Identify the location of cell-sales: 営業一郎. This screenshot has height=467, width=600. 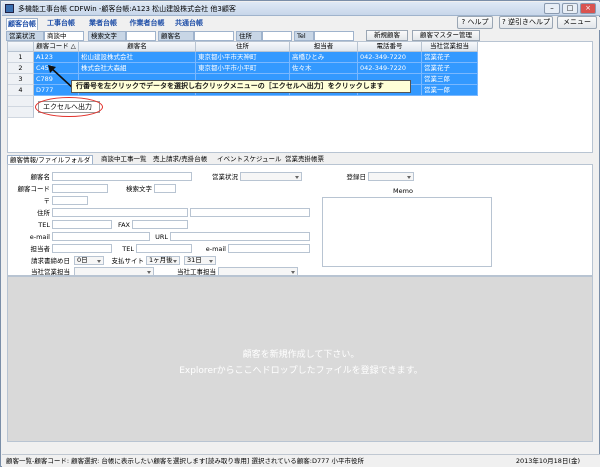
(450, 90).